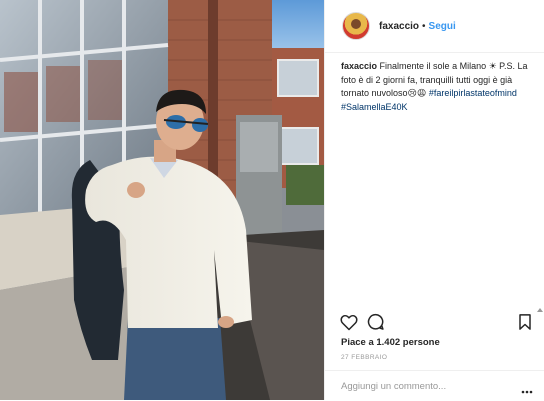  What do you see at coordinates (374, 107) in the screenshot?
I see `hashtag-link: #SalamellaE40K` at bounding box center [374, 107].